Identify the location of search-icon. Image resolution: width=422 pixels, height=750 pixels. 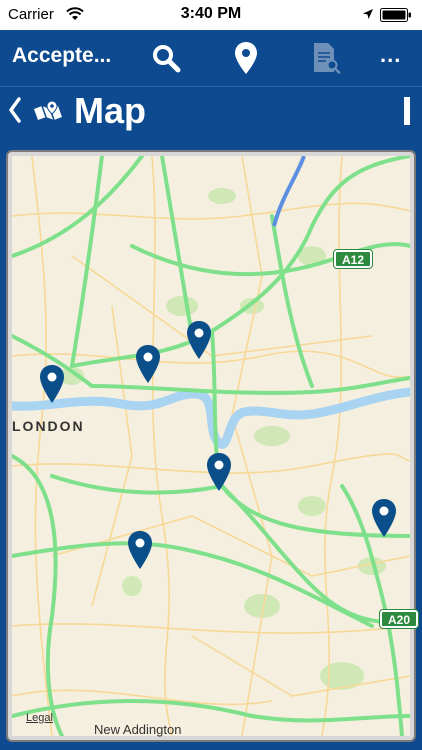
(167, 59).